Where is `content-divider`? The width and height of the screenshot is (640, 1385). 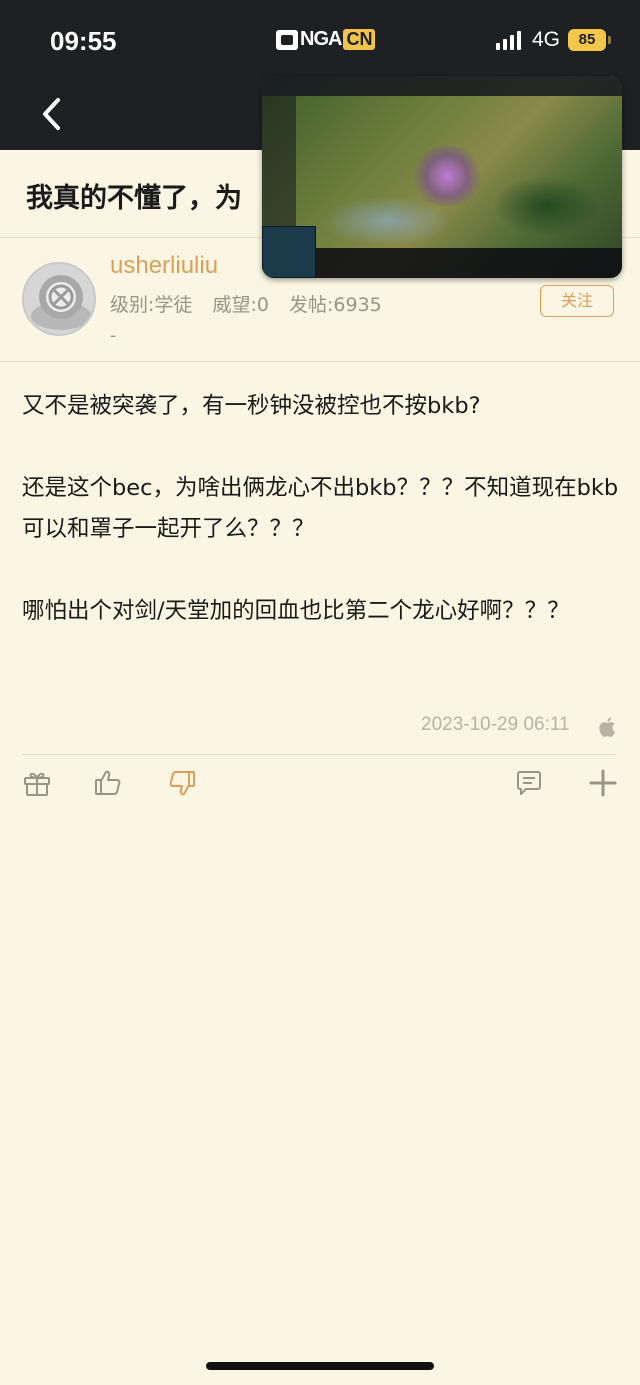 content-divider is located at coordinates (319, 754).